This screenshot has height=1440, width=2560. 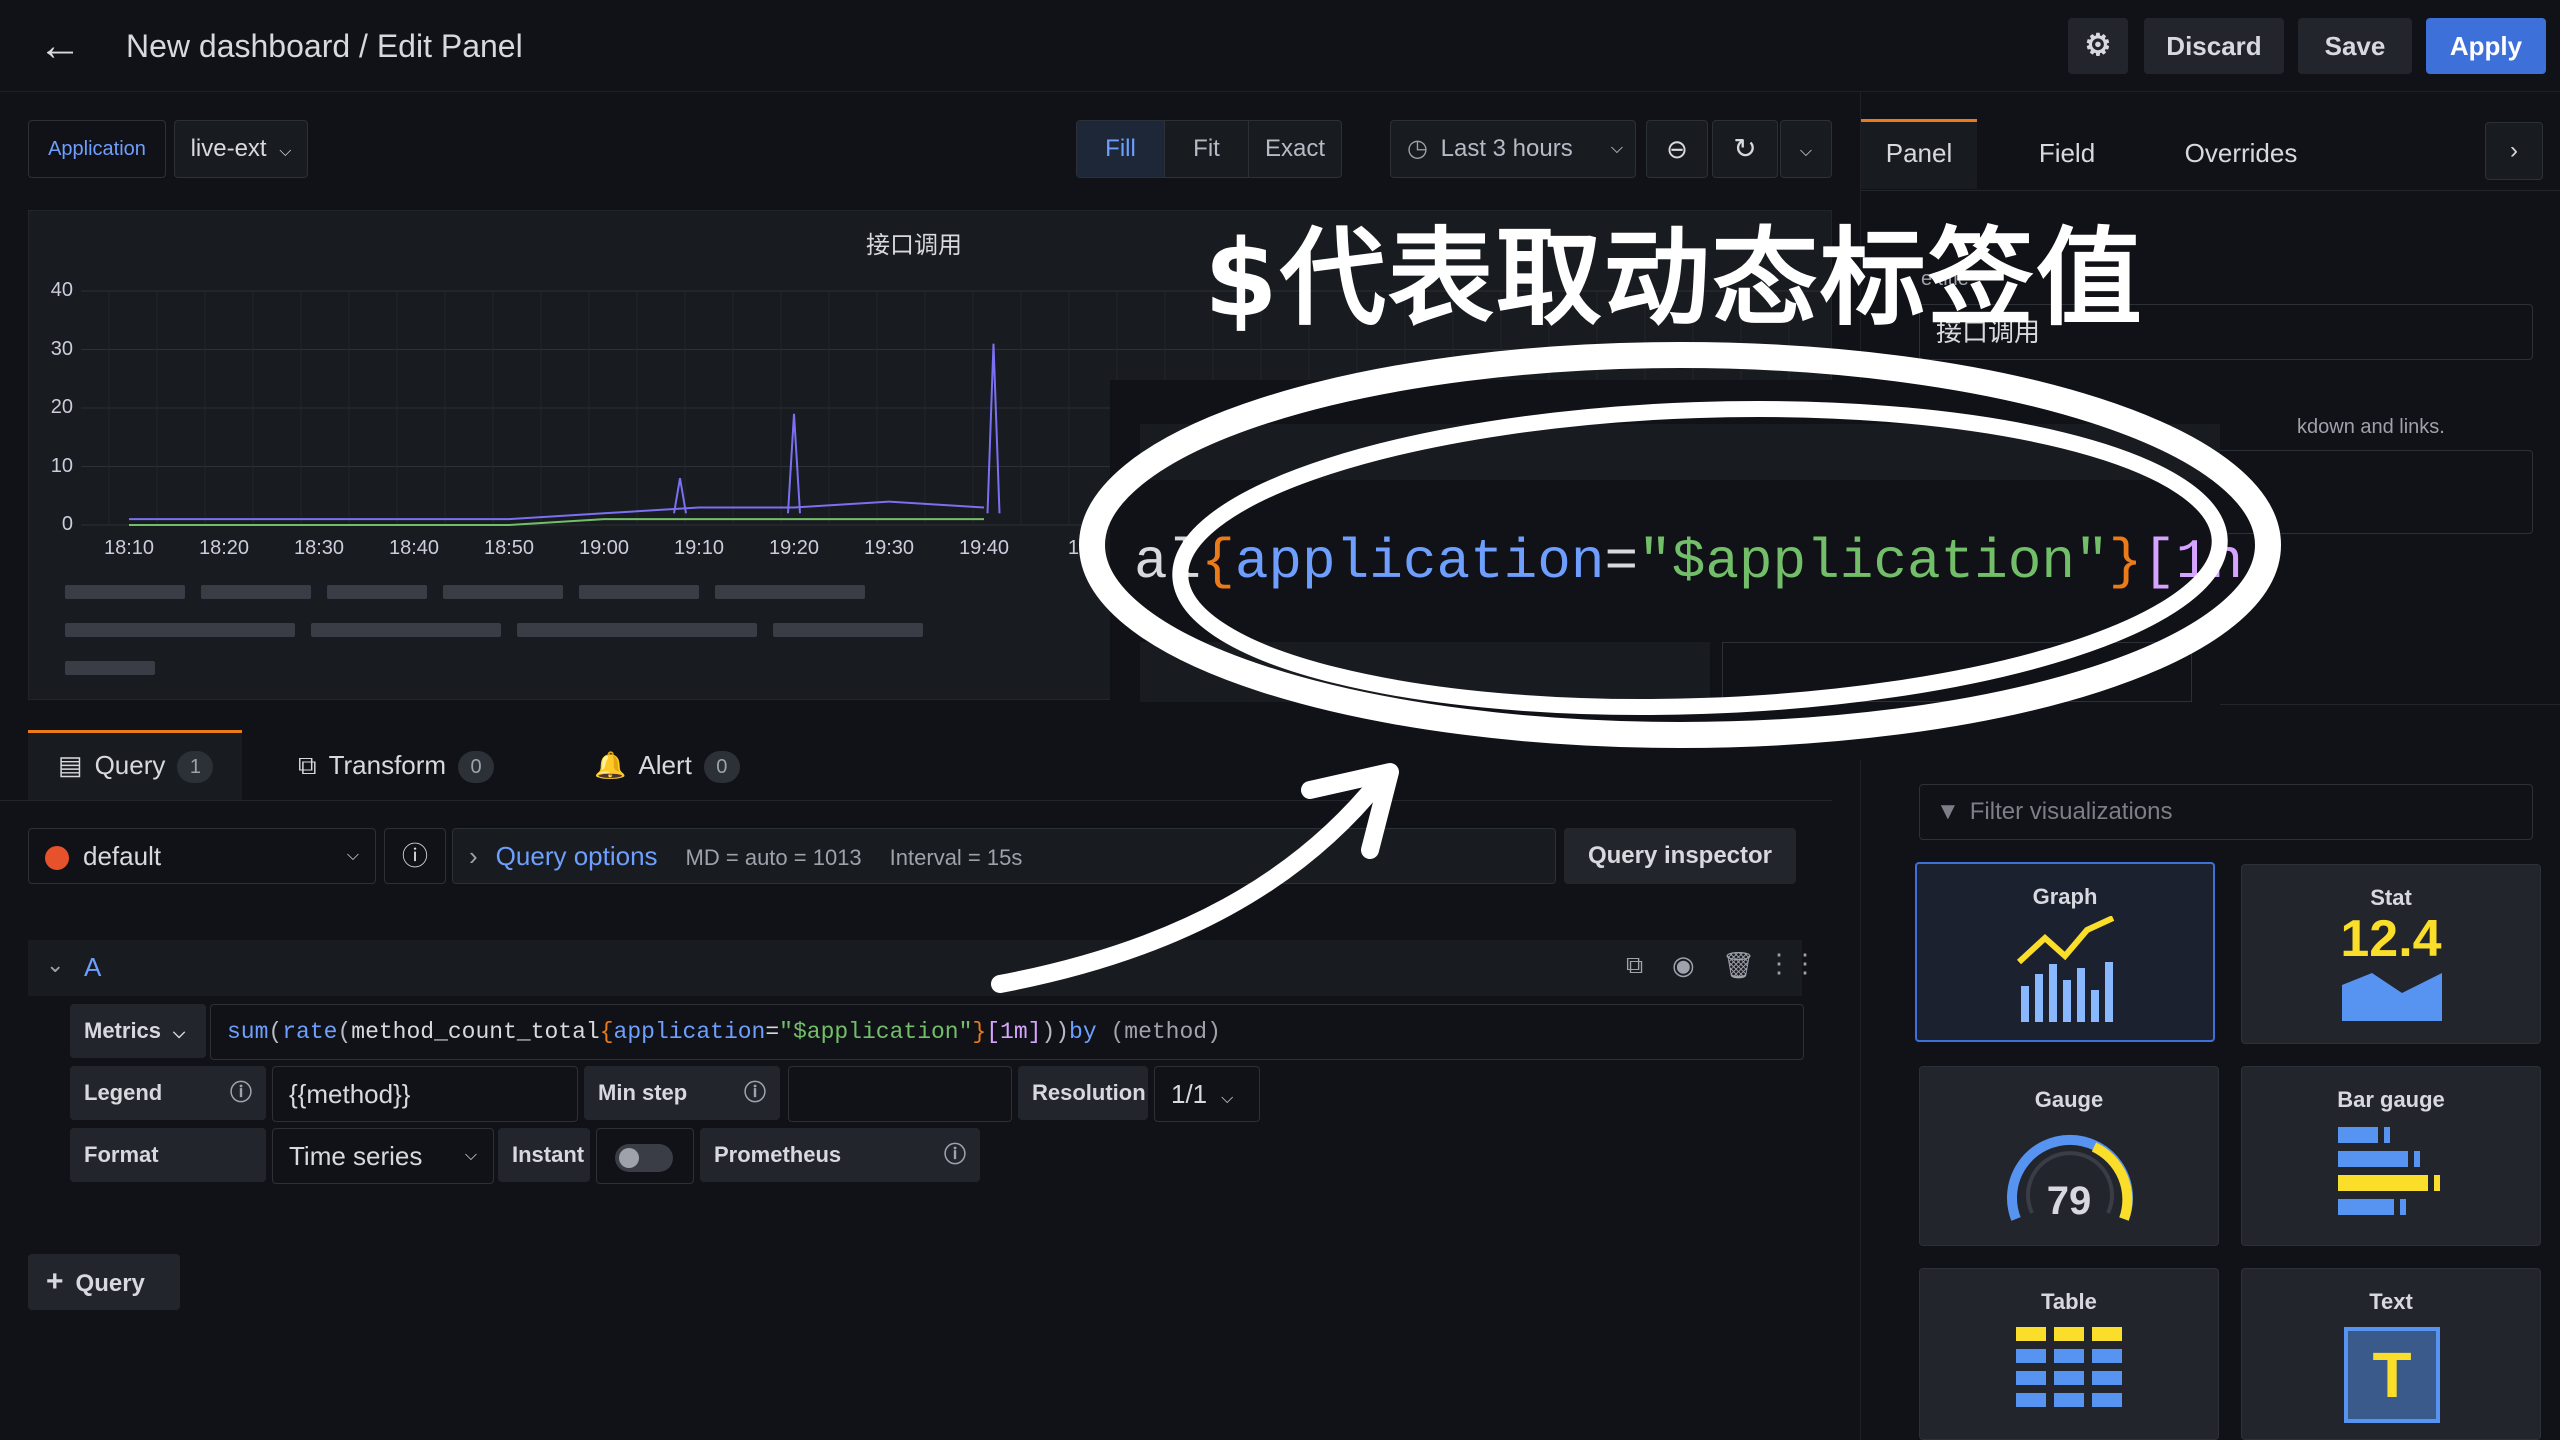 What do you see at coordinates (195, 767) in the screenshot?
I see `tab-query-count: 1` at bounding box center [195, 767].